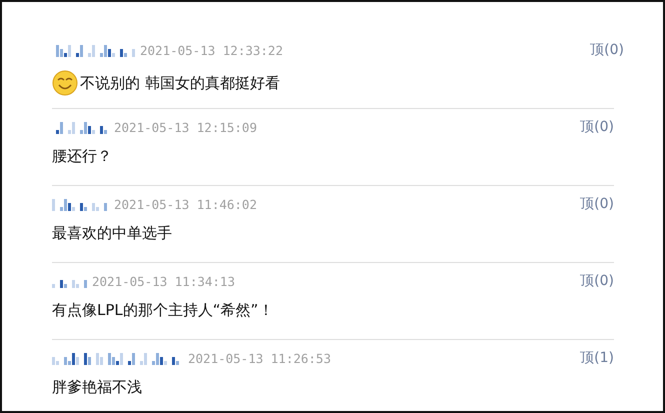 The image size is (665, 413). I want to click on comment-timestamp: 2021-05-13 12:15:09, so click(185, 127).